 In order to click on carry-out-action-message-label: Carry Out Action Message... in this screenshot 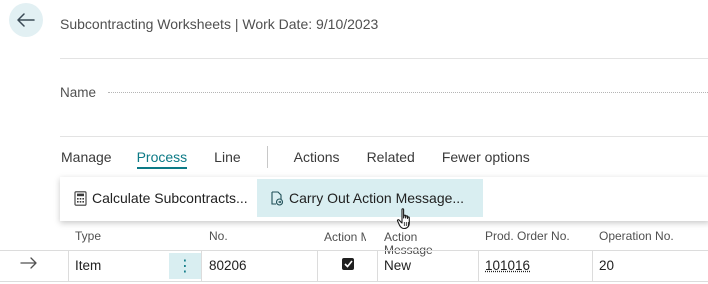, I will do `click(377, 198)`.